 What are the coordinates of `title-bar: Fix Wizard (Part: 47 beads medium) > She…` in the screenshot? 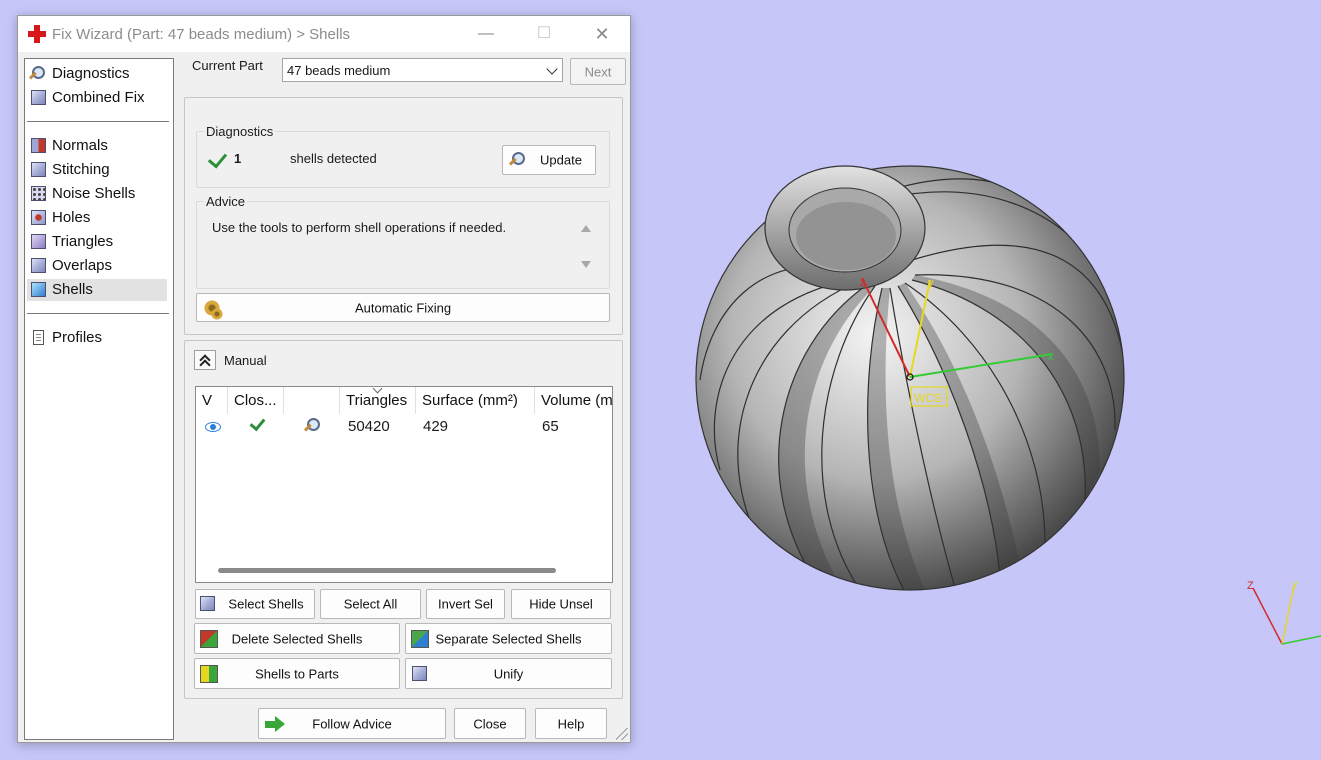 It's located at (324, 34).